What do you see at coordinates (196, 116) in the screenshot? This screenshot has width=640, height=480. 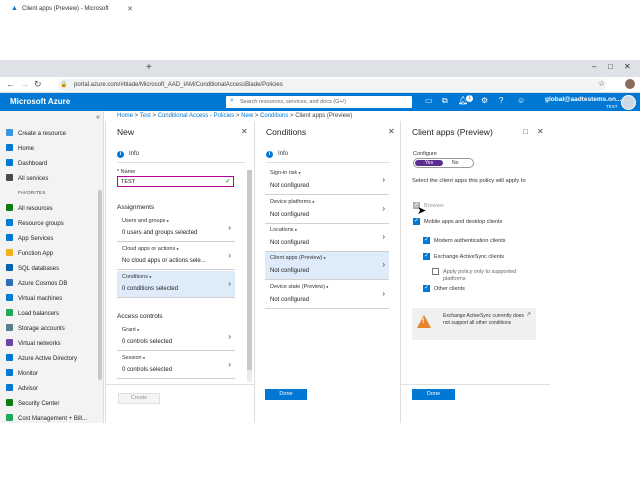 I see `breadcrumb-item: Conditional Access - Policies` at bounding box center [196, 116].